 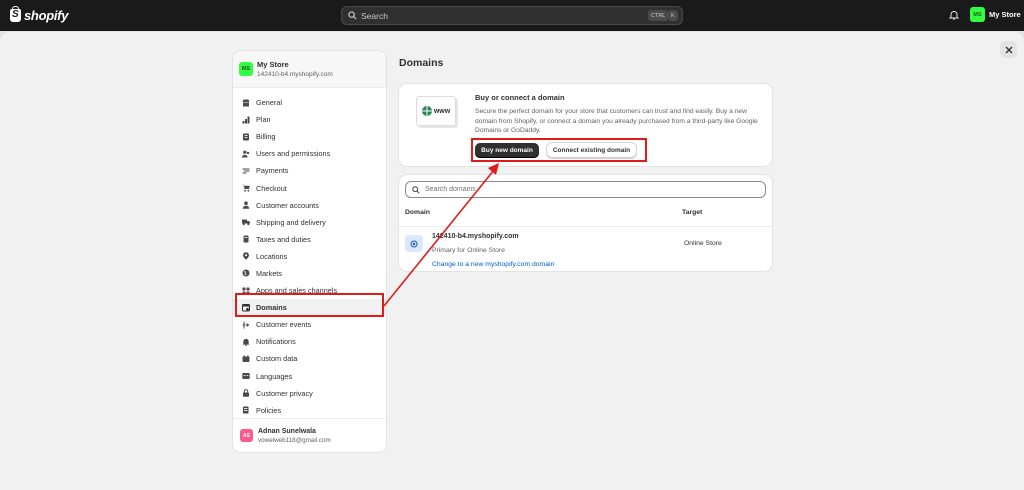 What do you see at coordinates (309, 69) in the screenshot?
I see `sidebar-store-header: MS My Store 142410-b4.myshopify.com` at bounding box center [309, 69].